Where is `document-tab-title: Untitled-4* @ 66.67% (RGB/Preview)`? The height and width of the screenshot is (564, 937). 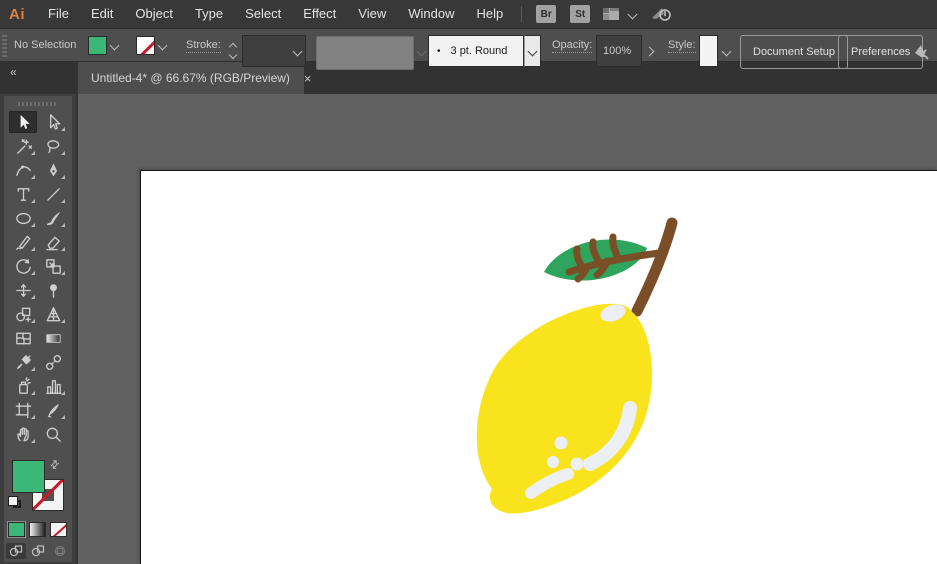 document-tab-title: Untitled-4* @ 66.67% (RGB/Preview) is located at coordinates (190, 78).